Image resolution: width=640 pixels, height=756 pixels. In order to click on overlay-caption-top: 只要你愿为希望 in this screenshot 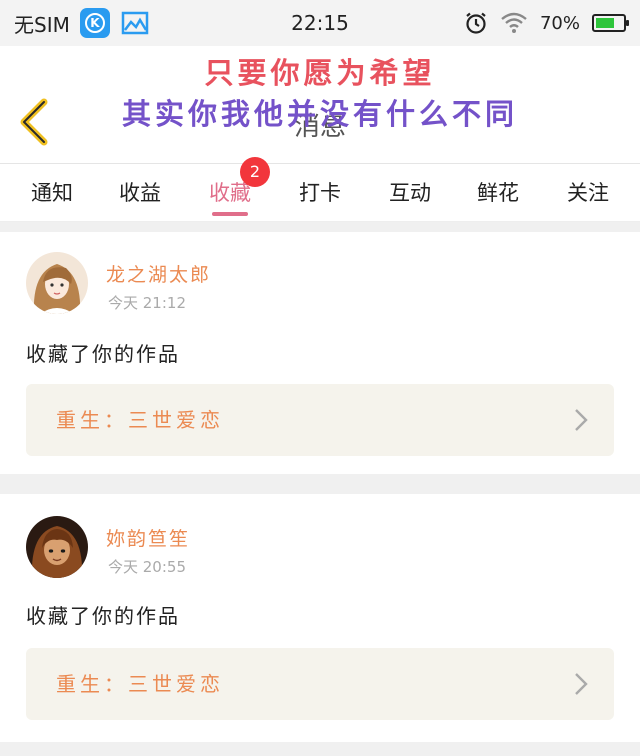, I will do `click(320, 73)`.